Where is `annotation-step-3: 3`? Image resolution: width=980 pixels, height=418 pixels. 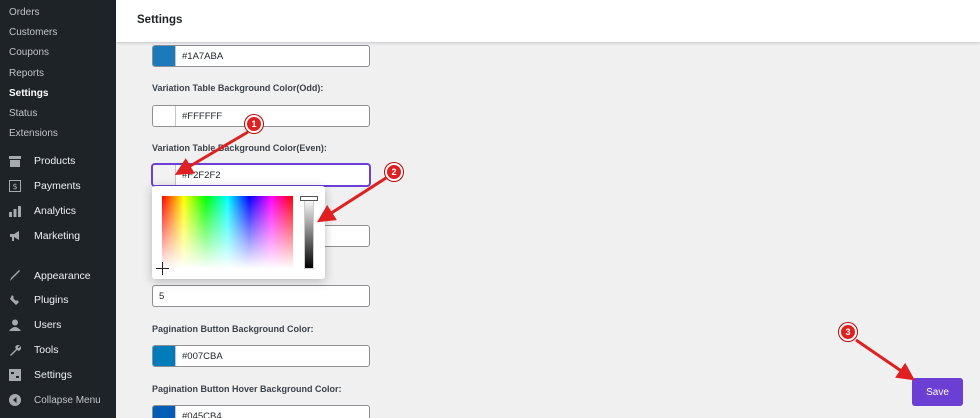
annotation-step-3: 3 is located at coordinates (848, 332).